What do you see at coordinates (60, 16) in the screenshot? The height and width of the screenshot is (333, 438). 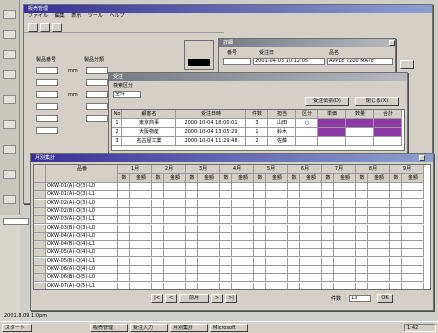 I see `menu-edit: 編集` at bounding box center [60, 16].